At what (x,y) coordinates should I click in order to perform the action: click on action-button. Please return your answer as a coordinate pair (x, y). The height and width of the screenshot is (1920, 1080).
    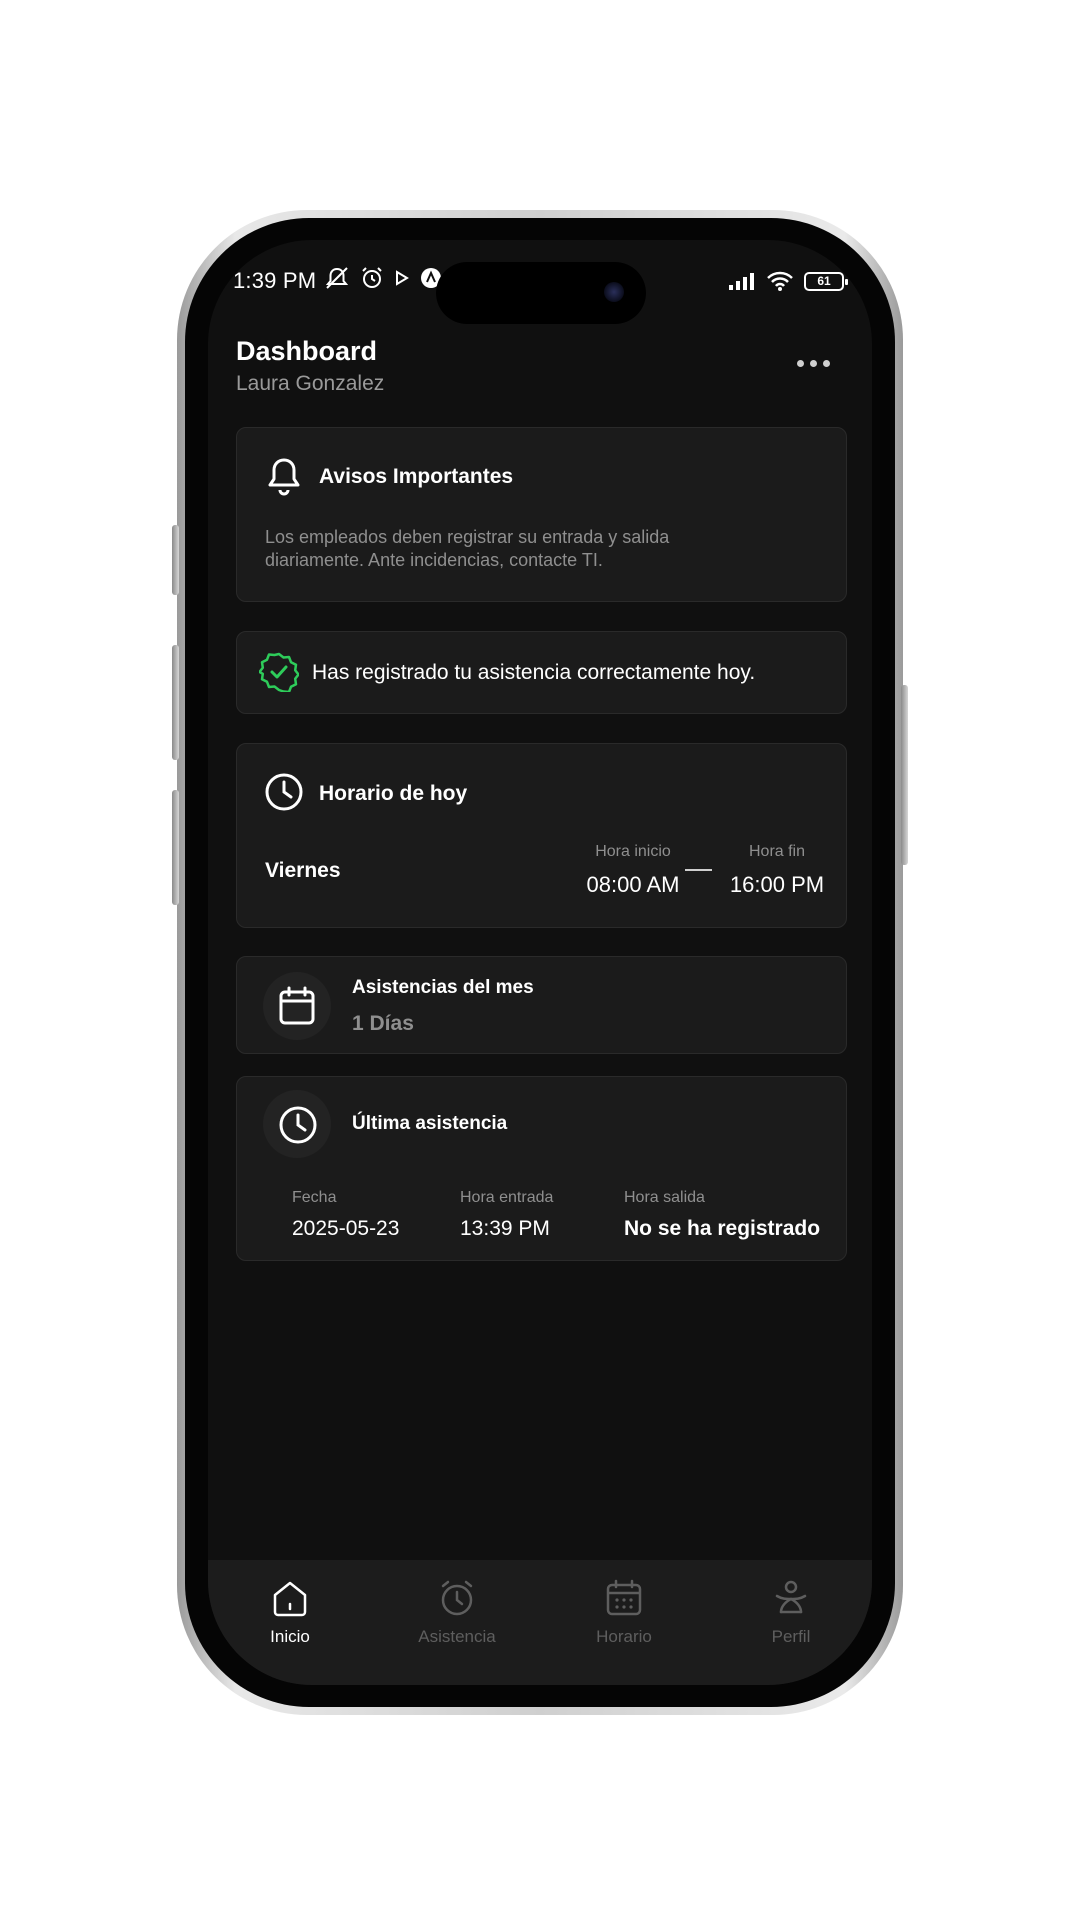
    Looking at the image, I should click on (175, 560).